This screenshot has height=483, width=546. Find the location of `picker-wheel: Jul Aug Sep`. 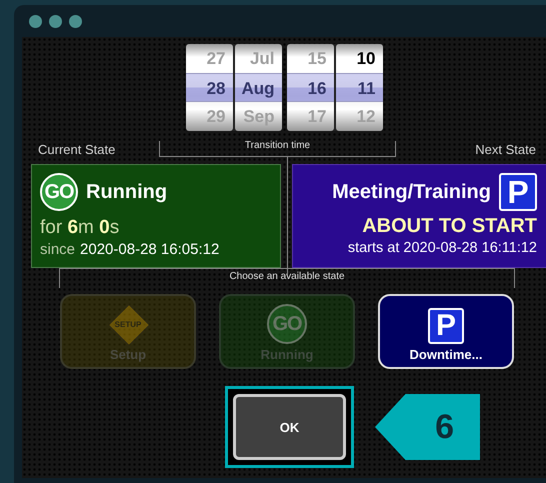

picker-wheel: Jul Aug Sep is located at coordinates (258, 87).